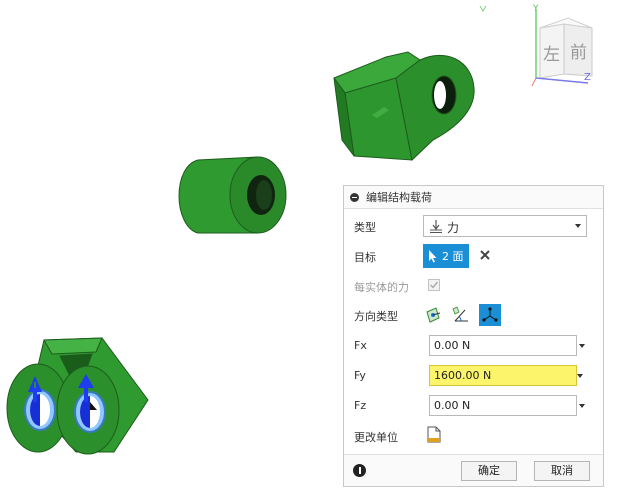  Describe the element at coordinates (436, 226) in the screenshot. I see `force-type-icon` at that location.